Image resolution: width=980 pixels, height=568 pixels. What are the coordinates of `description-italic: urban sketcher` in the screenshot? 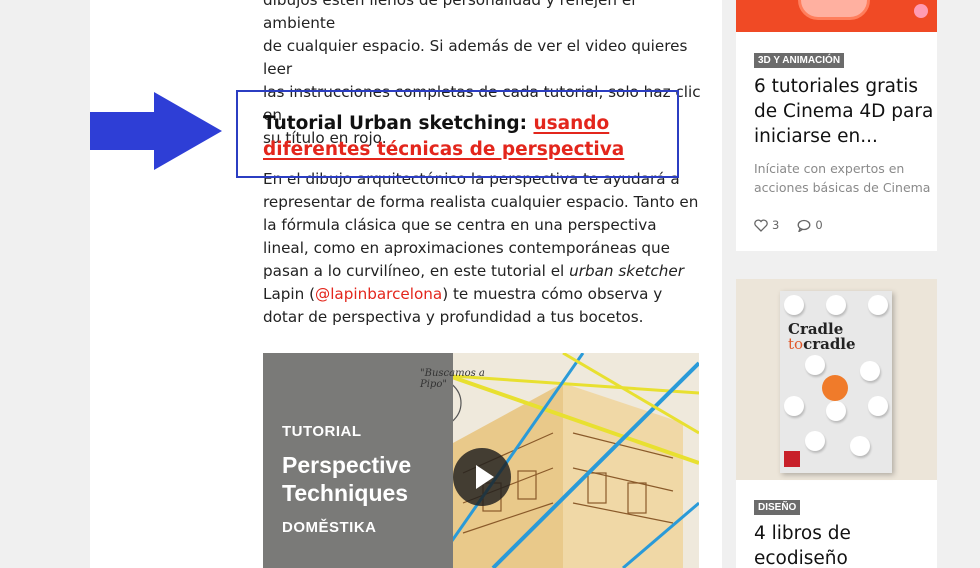 It's located at (626, 271).